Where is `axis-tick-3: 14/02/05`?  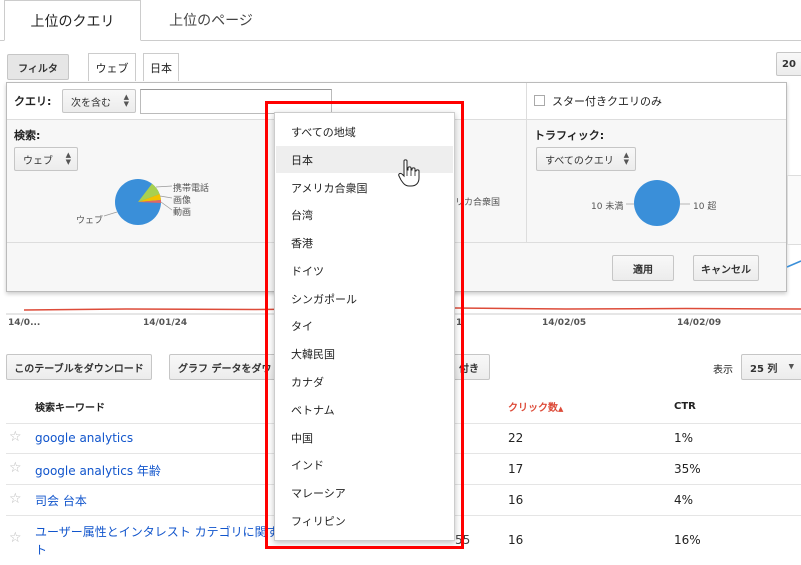 axis-tick-3: 14/02/05 is located at coordinates (564, 323).